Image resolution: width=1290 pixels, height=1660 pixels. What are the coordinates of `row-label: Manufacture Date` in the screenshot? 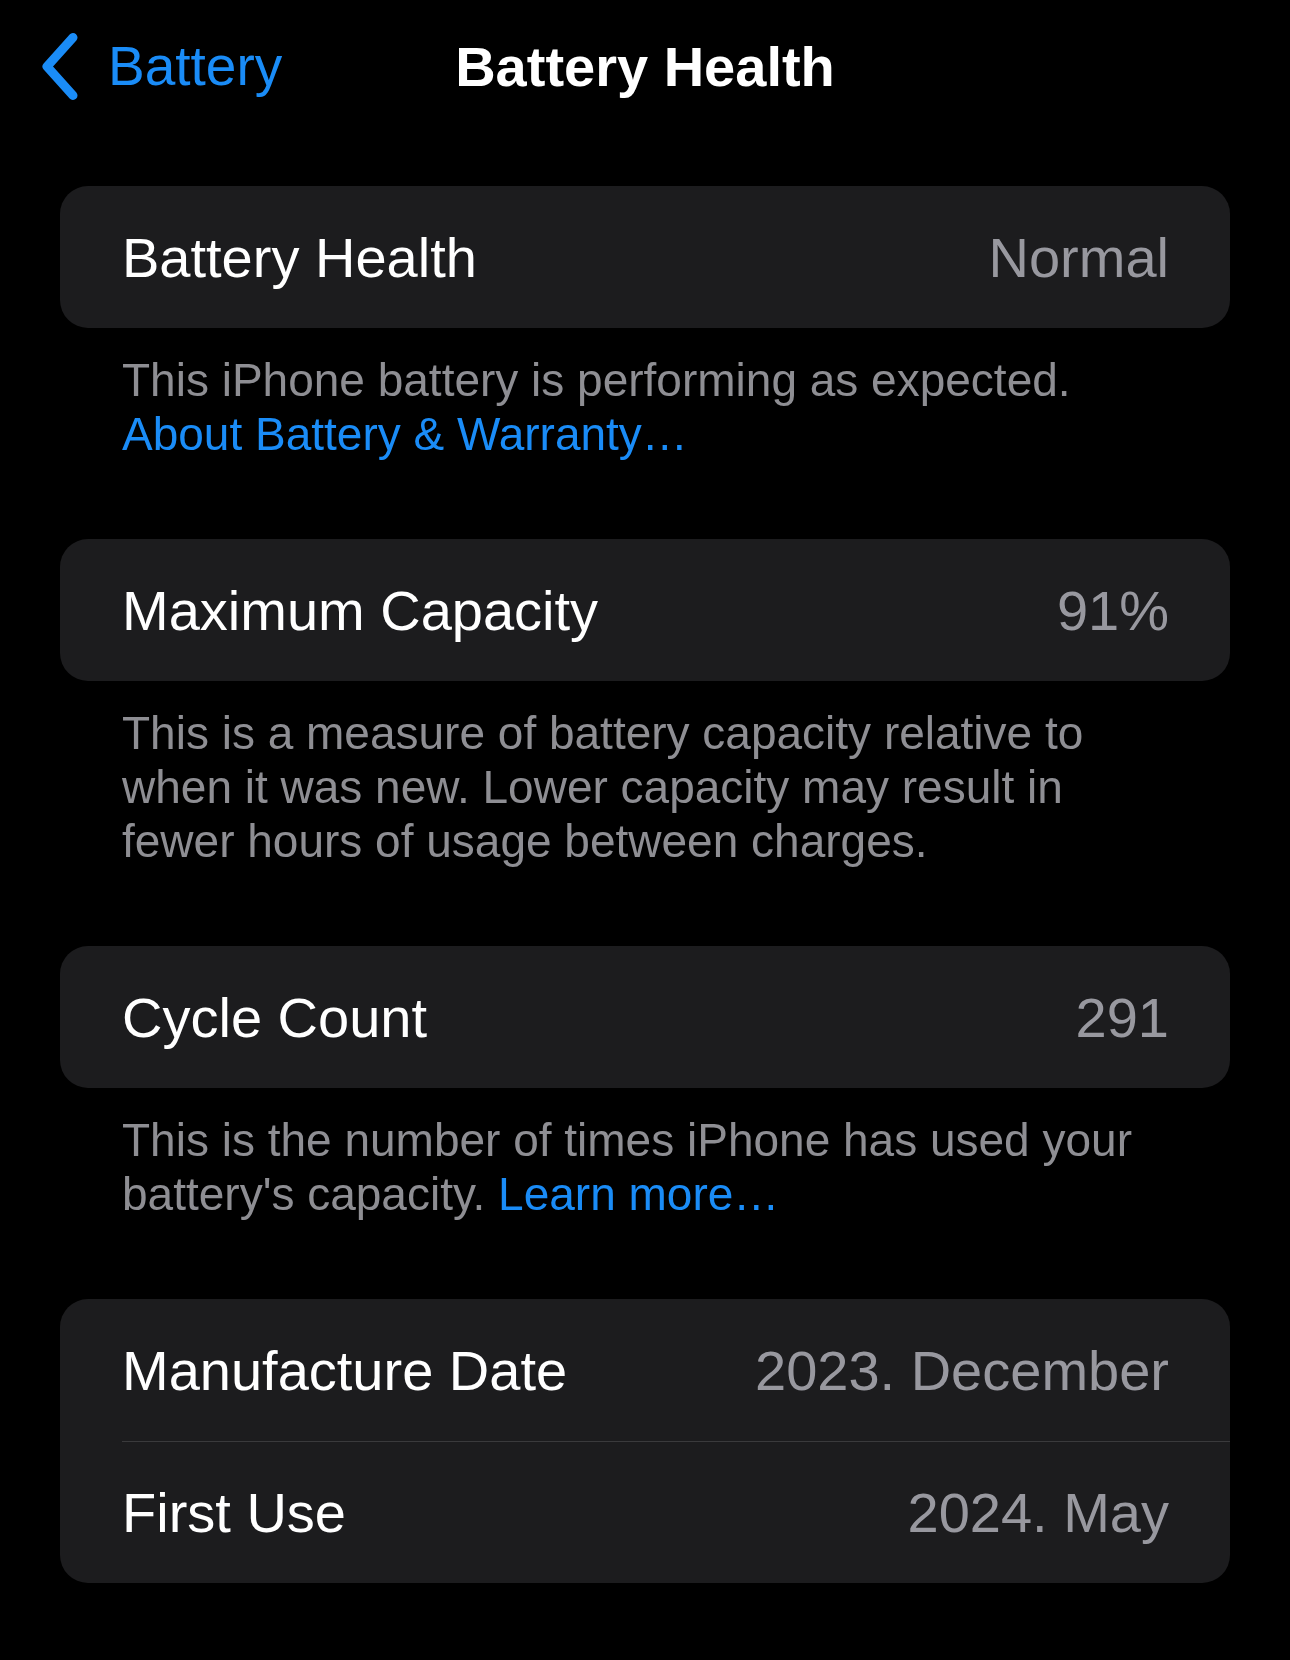 It's located at (345, 1370).